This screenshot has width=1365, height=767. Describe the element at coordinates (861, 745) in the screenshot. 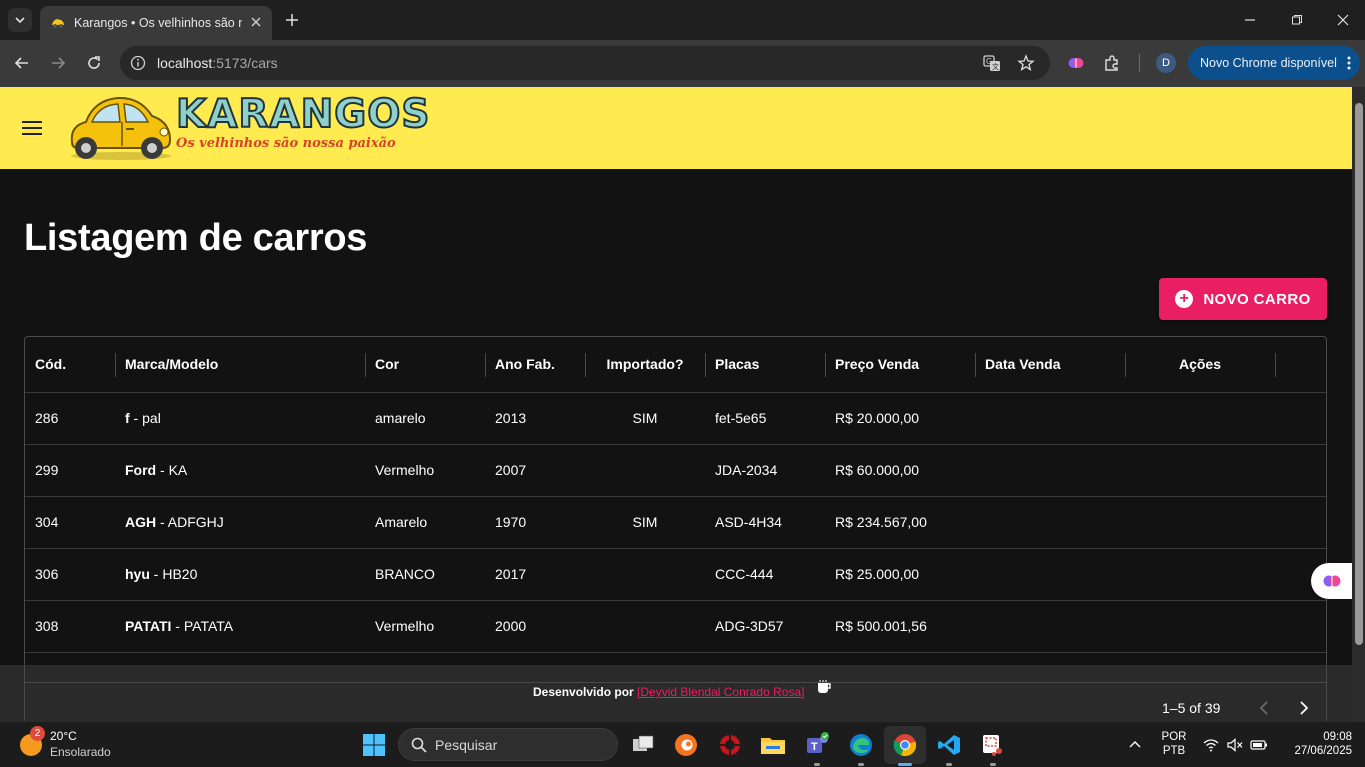

I see `edge-icon` at that location.